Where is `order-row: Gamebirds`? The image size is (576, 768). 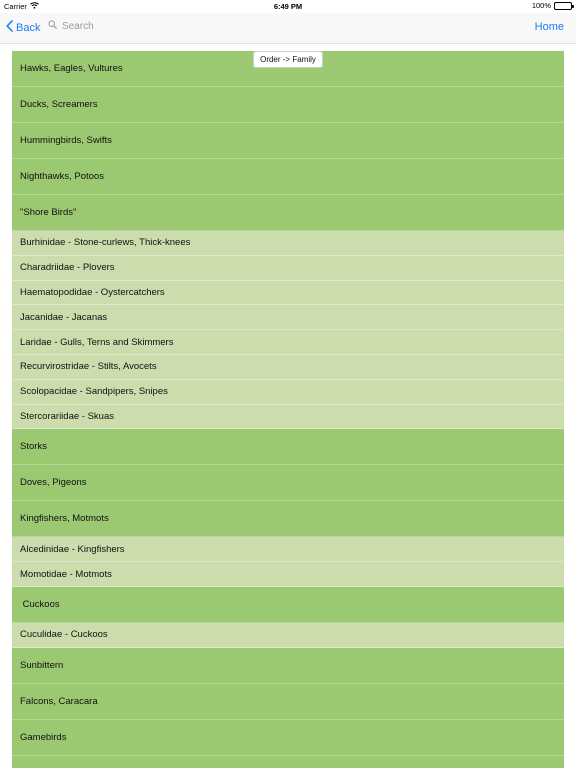 order-row: Gamebirds is located at coordinates (288, 737).